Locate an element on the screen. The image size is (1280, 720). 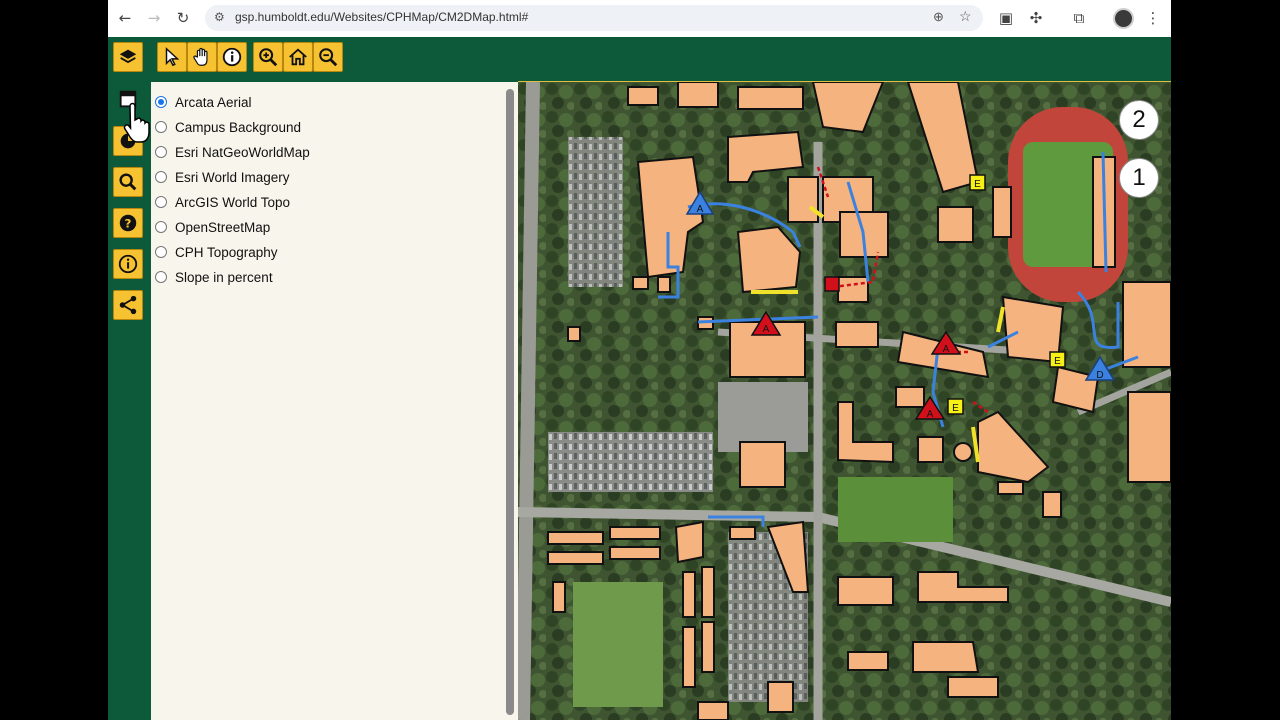
site-info-icon: ⚙ is located at coordinates (219, 17).